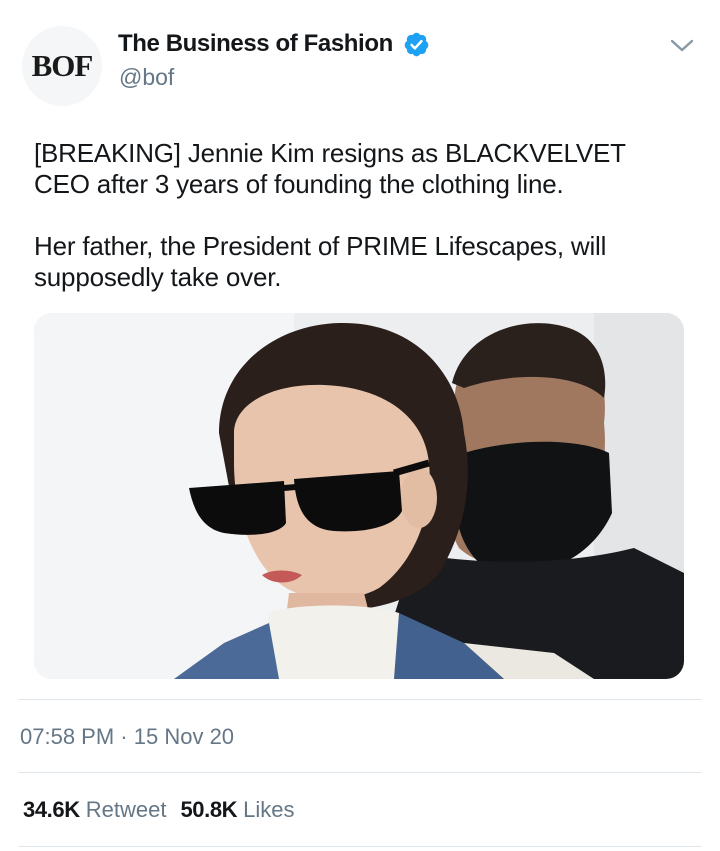 Image resolution: width=720 pixels, height=851 pixels. What do you see at coordinates (255, 44) in the screenshot?
I see `display-name: The Business of Fashion` at bounding box center [255, 44].